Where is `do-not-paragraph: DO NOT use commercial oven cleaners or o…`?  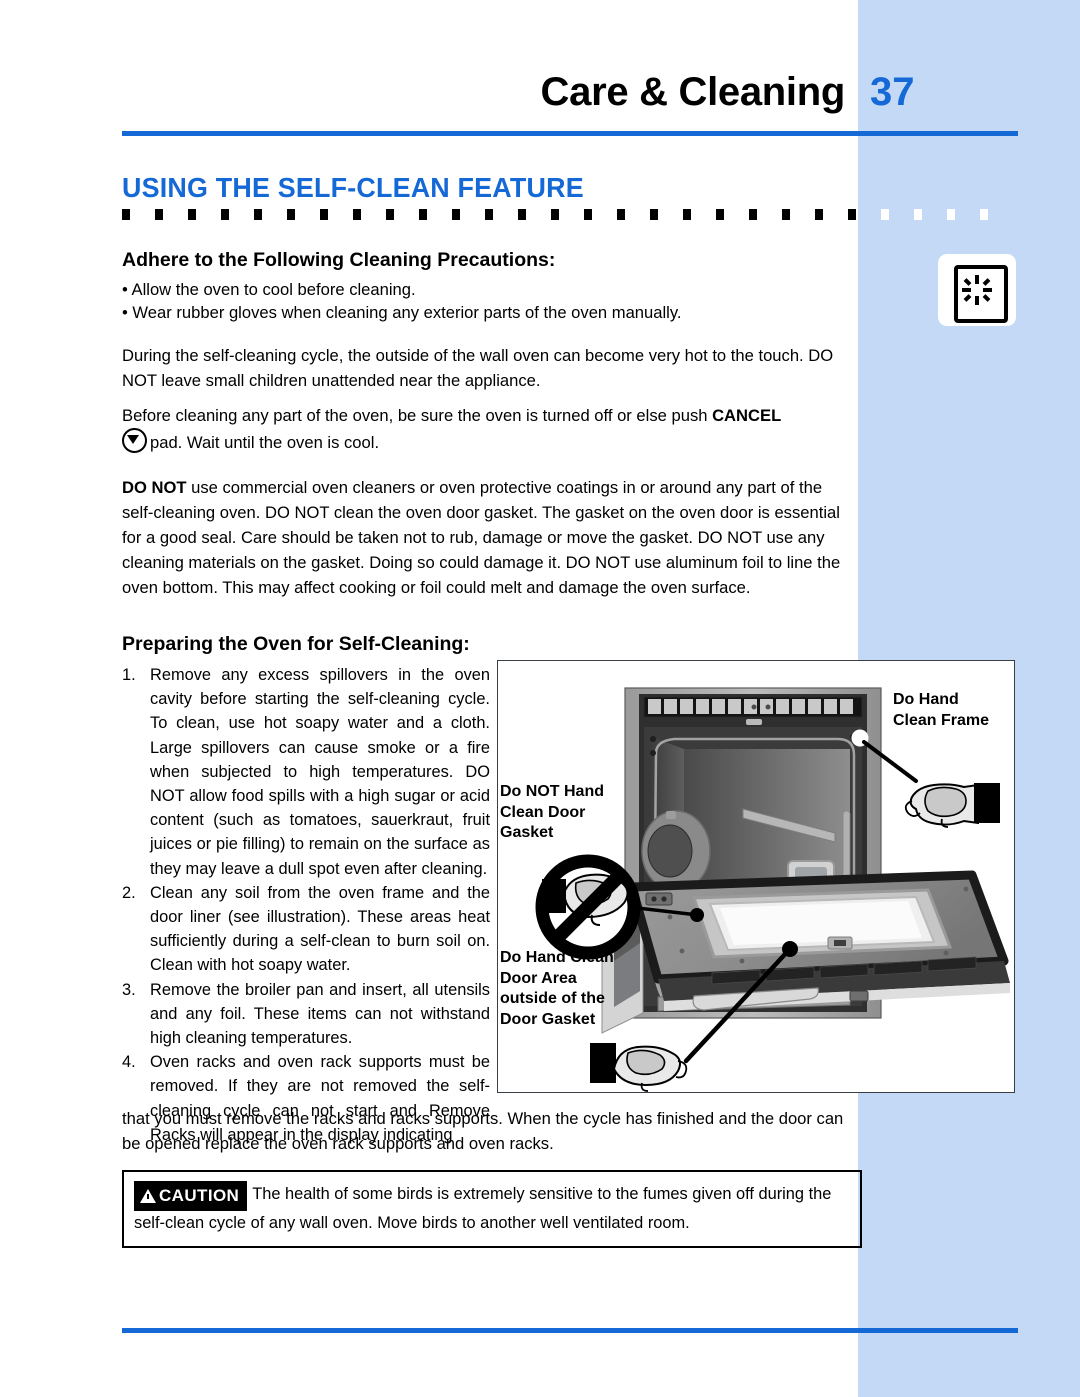 do-not-paragraph: DO NOT use commercial oven cleaners or o… is located at coordinates (483, 537).